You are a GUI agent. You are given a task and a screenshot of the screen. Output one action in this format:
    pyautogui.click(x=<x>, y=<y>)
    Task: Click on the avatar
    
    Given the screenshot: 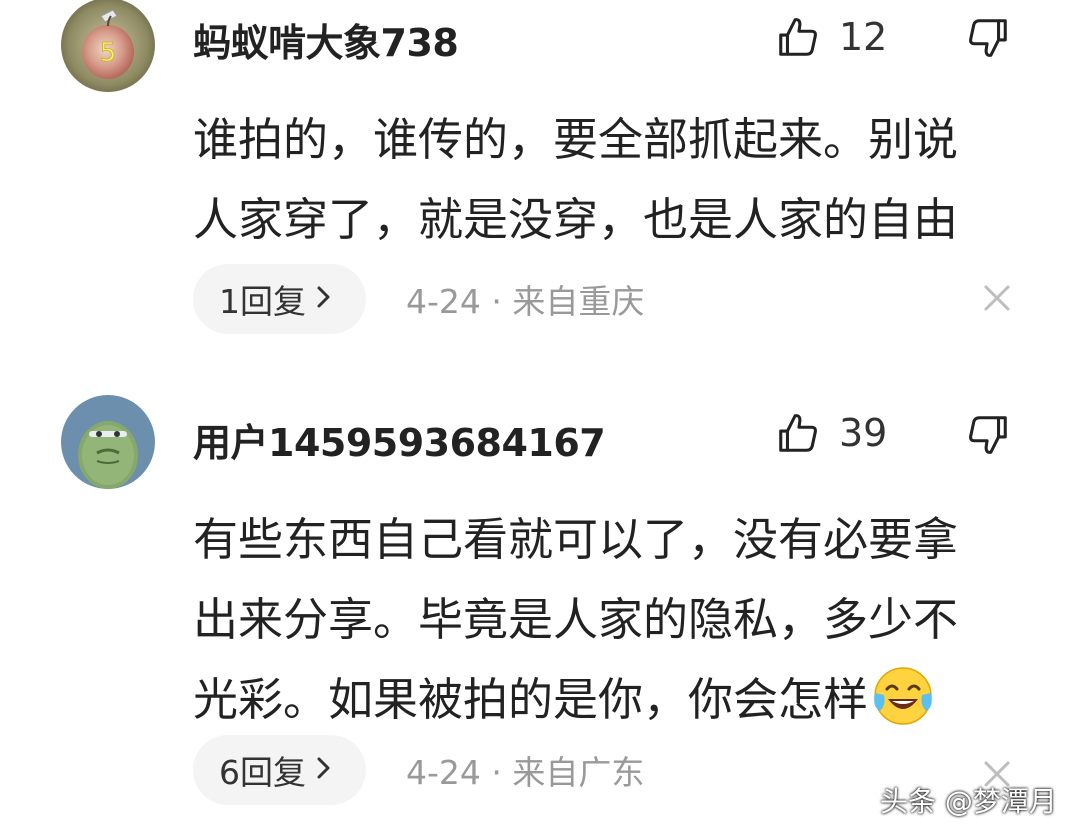 What is the action you would take?
    pyautogui.click(x=108, y=442)
    